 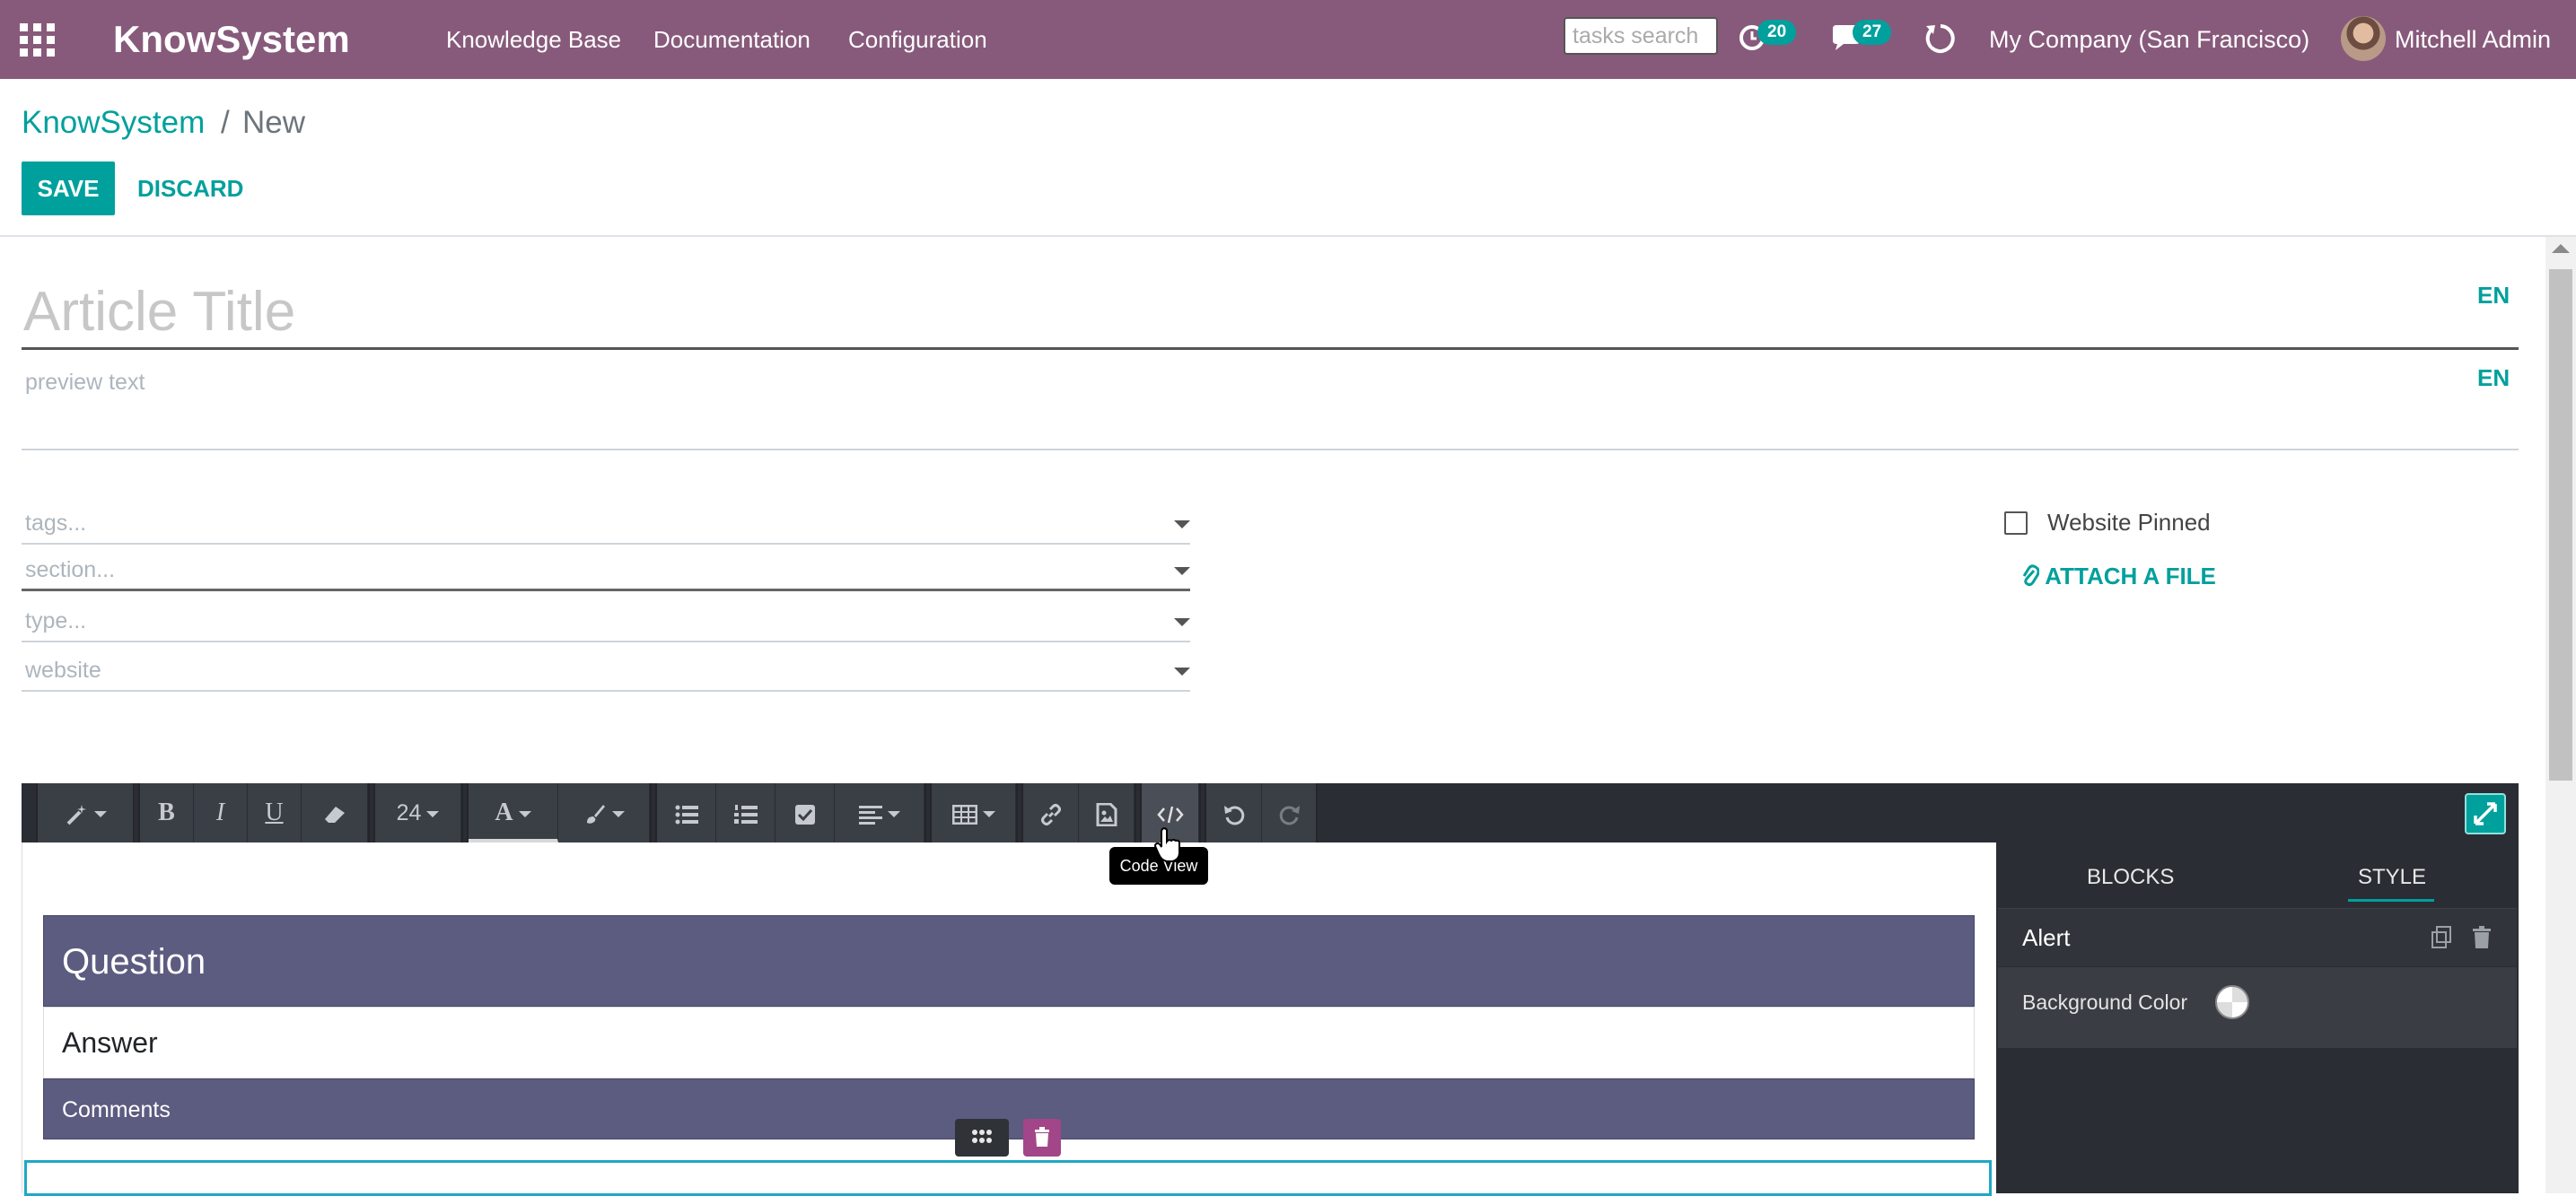 What do you see at coordinates (1777, 32) in the screenshot?
I see `activity-count-badge: 20` at bounding box center [1777, 32].